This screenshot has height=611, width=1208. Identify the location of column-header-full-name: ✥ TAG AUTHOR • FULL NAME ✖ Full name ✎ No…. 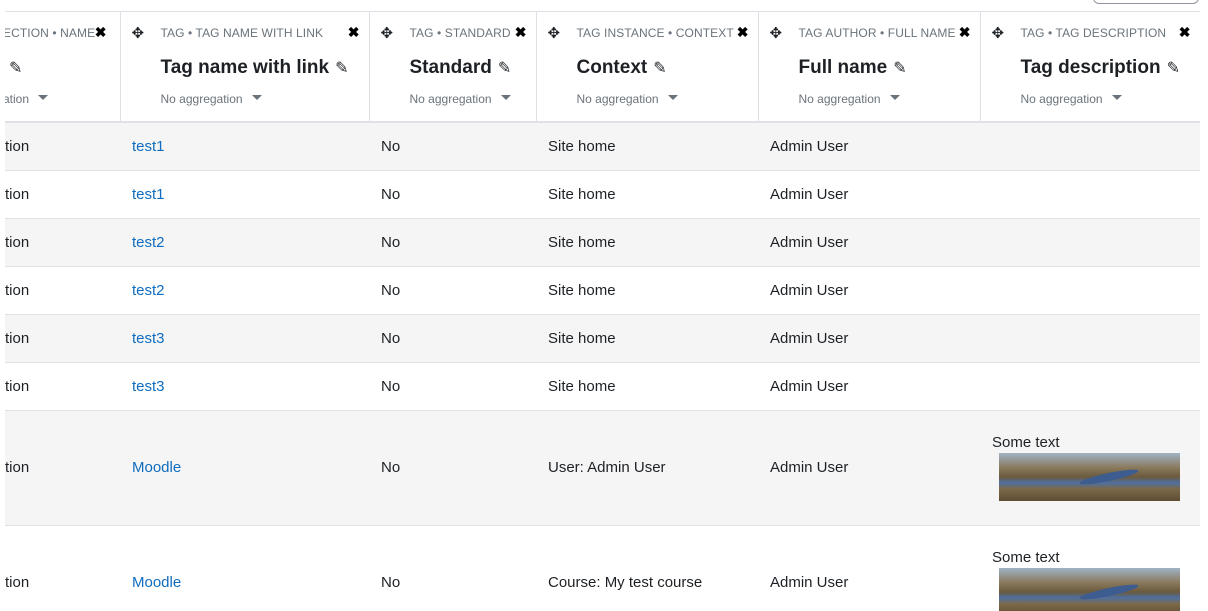
(869, 67).